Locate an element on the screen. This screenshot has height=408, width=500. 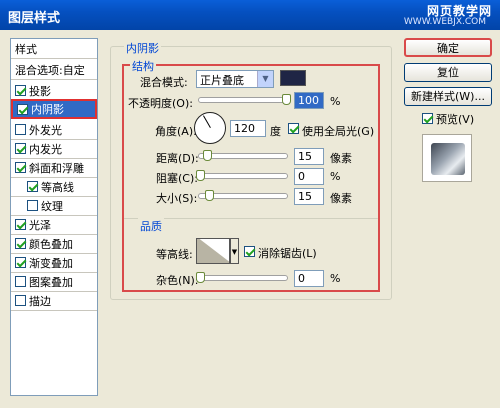
checkbox-inner-shadow is located at coordinates (22, 109).